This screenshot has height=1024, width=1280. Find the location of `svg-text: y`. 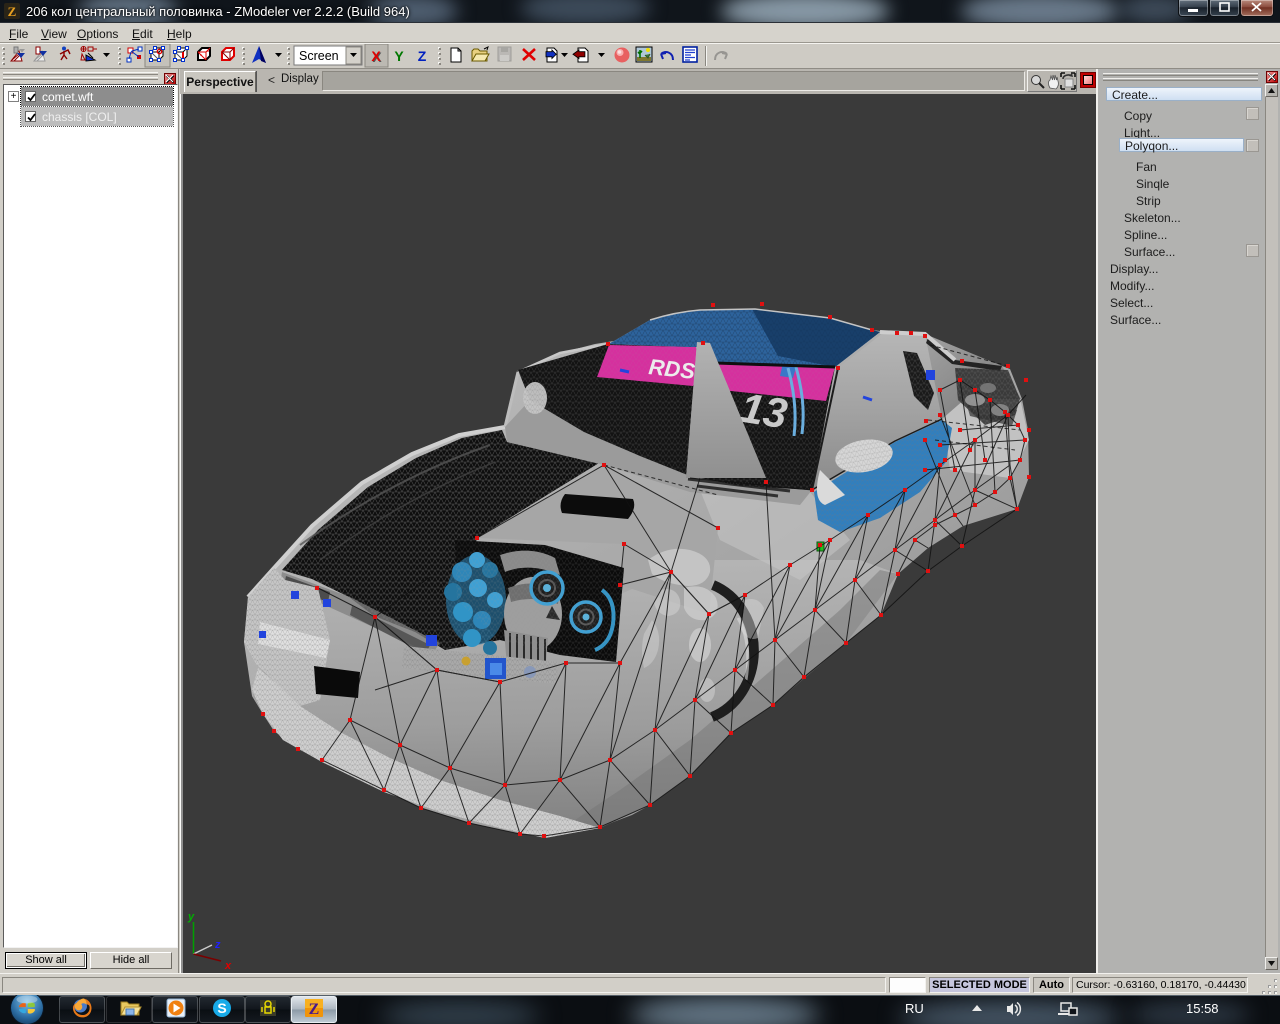

svg-text: y is located at coordinates (191, 917).